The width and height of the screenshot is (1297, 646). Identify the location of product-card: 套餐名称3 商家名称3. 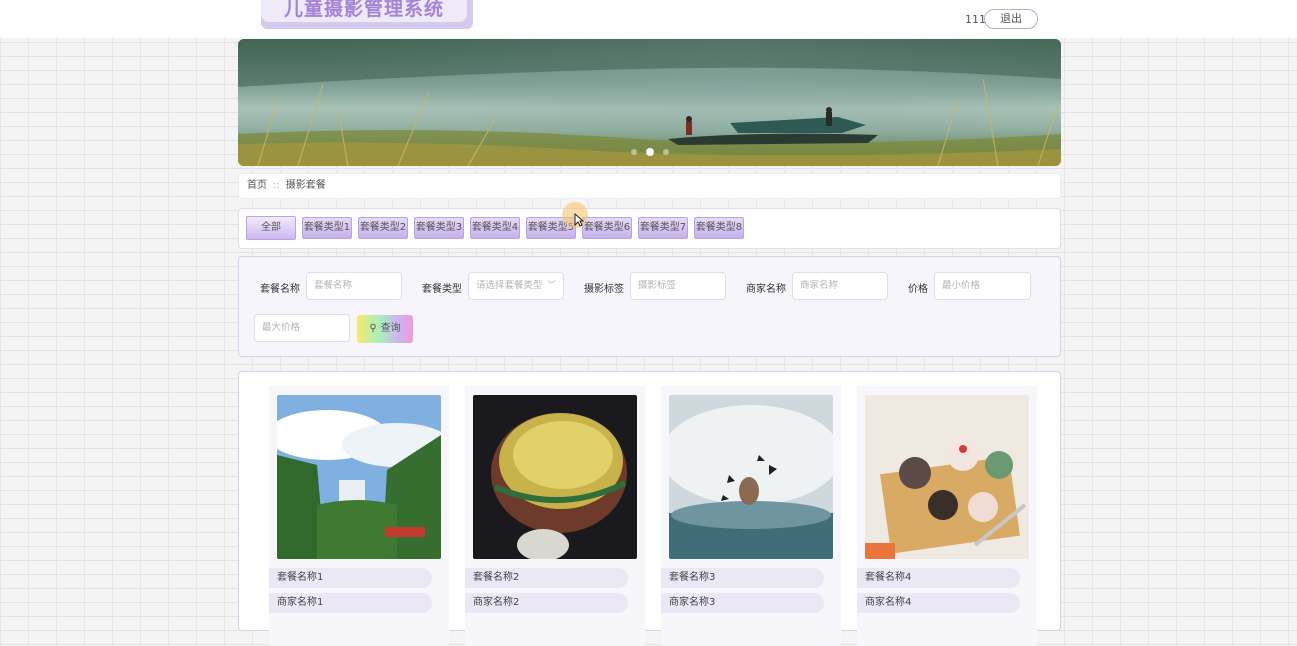
(751, 516).